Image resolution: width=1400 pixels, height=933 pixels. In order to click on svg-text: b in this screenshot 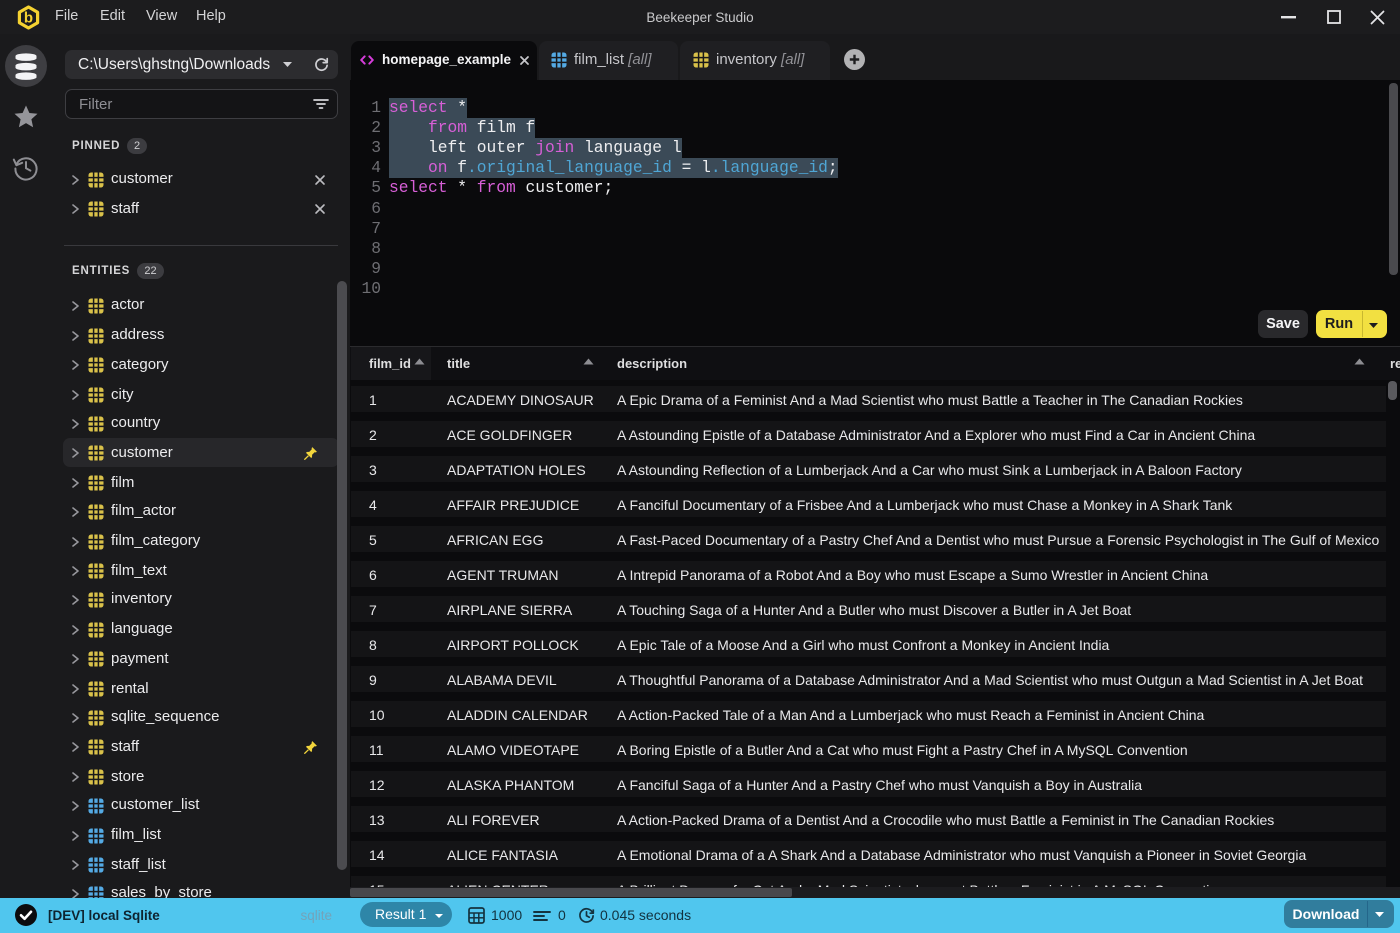, I will do `click(28, 18)`.